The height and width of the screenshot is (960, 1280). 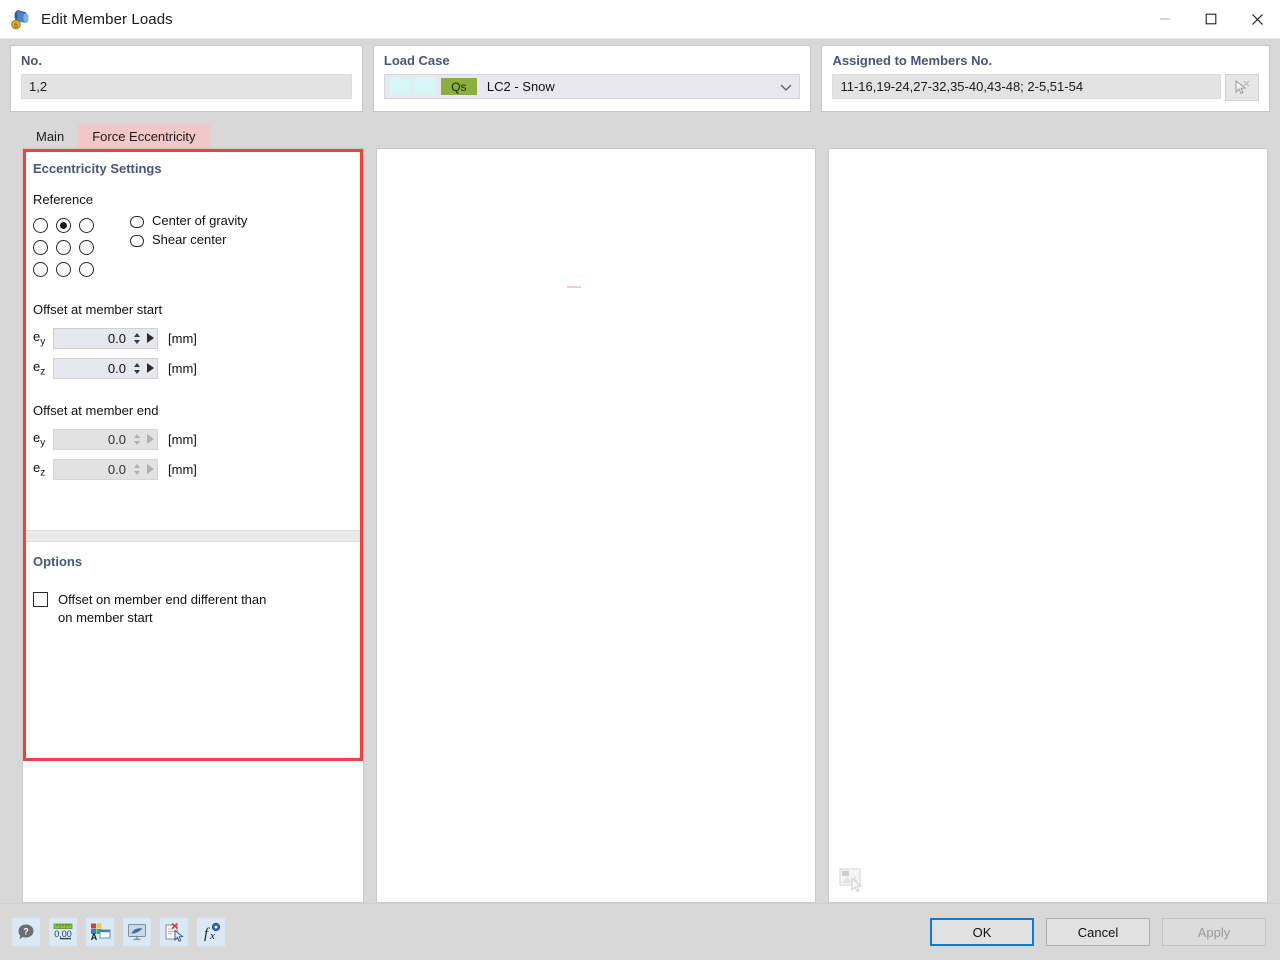 What do you see at coordinates (39, 469) in the screenshot?
I see `offset-end-ez-label: ez` at bounding box center [39, 469].